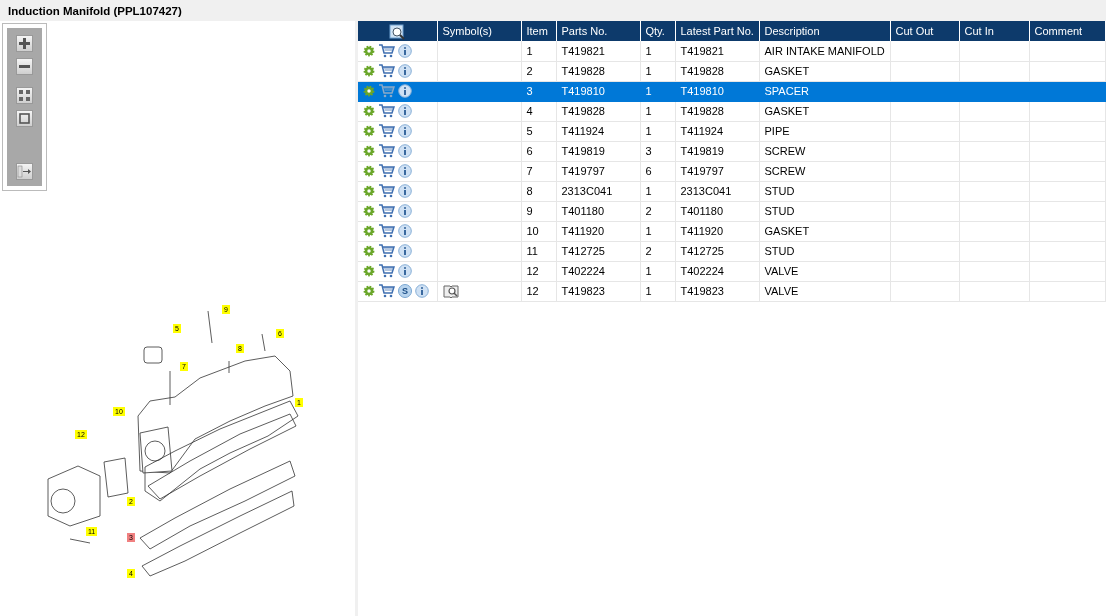 The height and width of the screenshot is (616, 1106). I want to click on column-header: Latest Part No., so click(717, 31).